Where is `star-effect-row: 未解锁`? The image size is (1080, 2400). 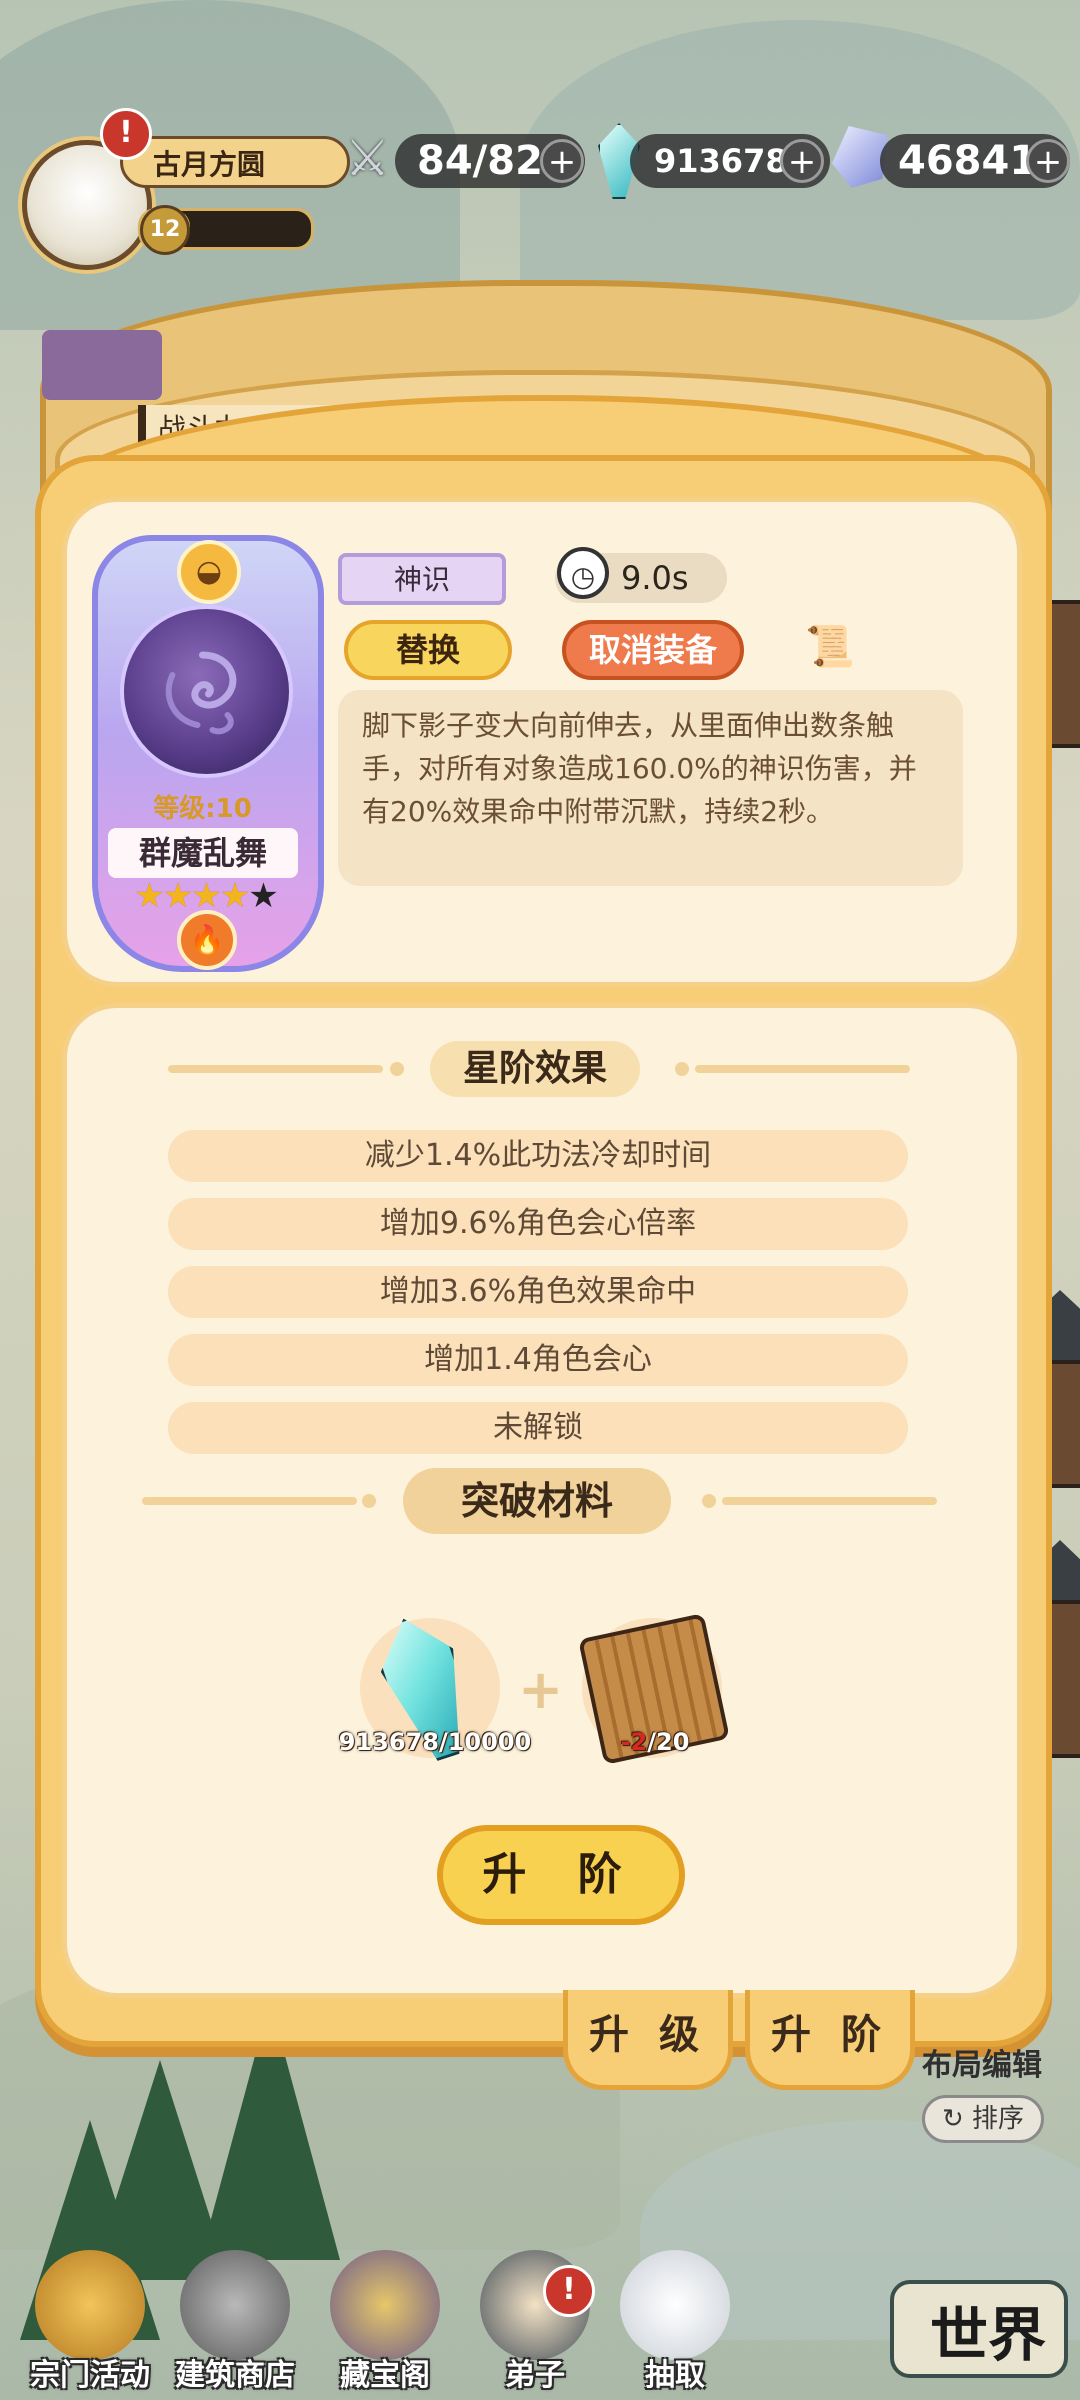
star-effect-row: 未解锁 is located at coordinates (538, 1428).